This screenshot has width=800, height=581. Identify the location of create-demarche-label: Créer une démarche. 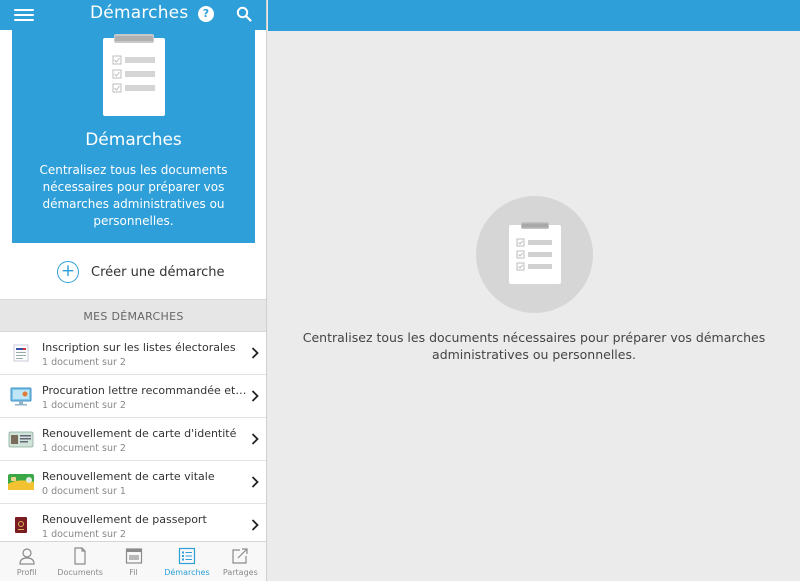
(158, 272).